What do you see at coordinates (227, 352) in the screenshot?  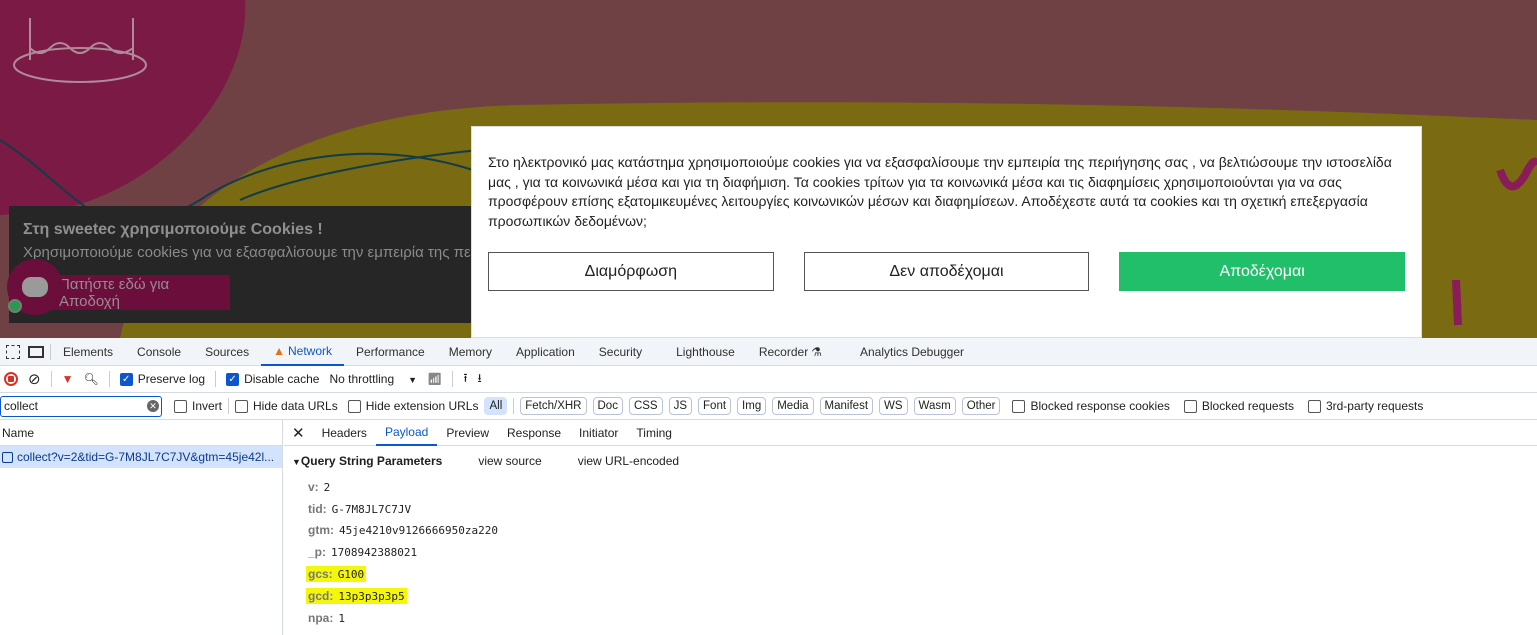 I see `tab-sources: Sources` at bounding box center [227, 352].